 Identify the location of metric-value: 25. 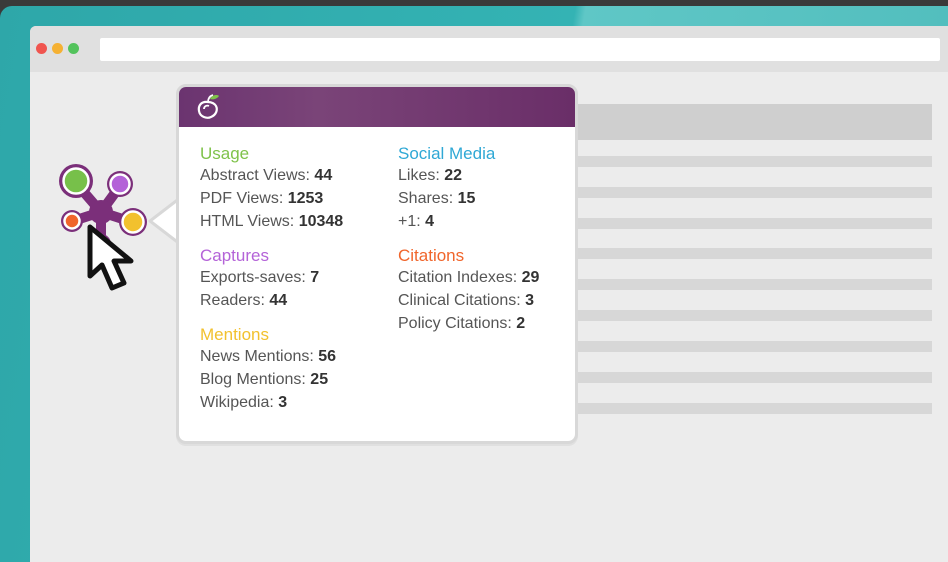
(319, 379).